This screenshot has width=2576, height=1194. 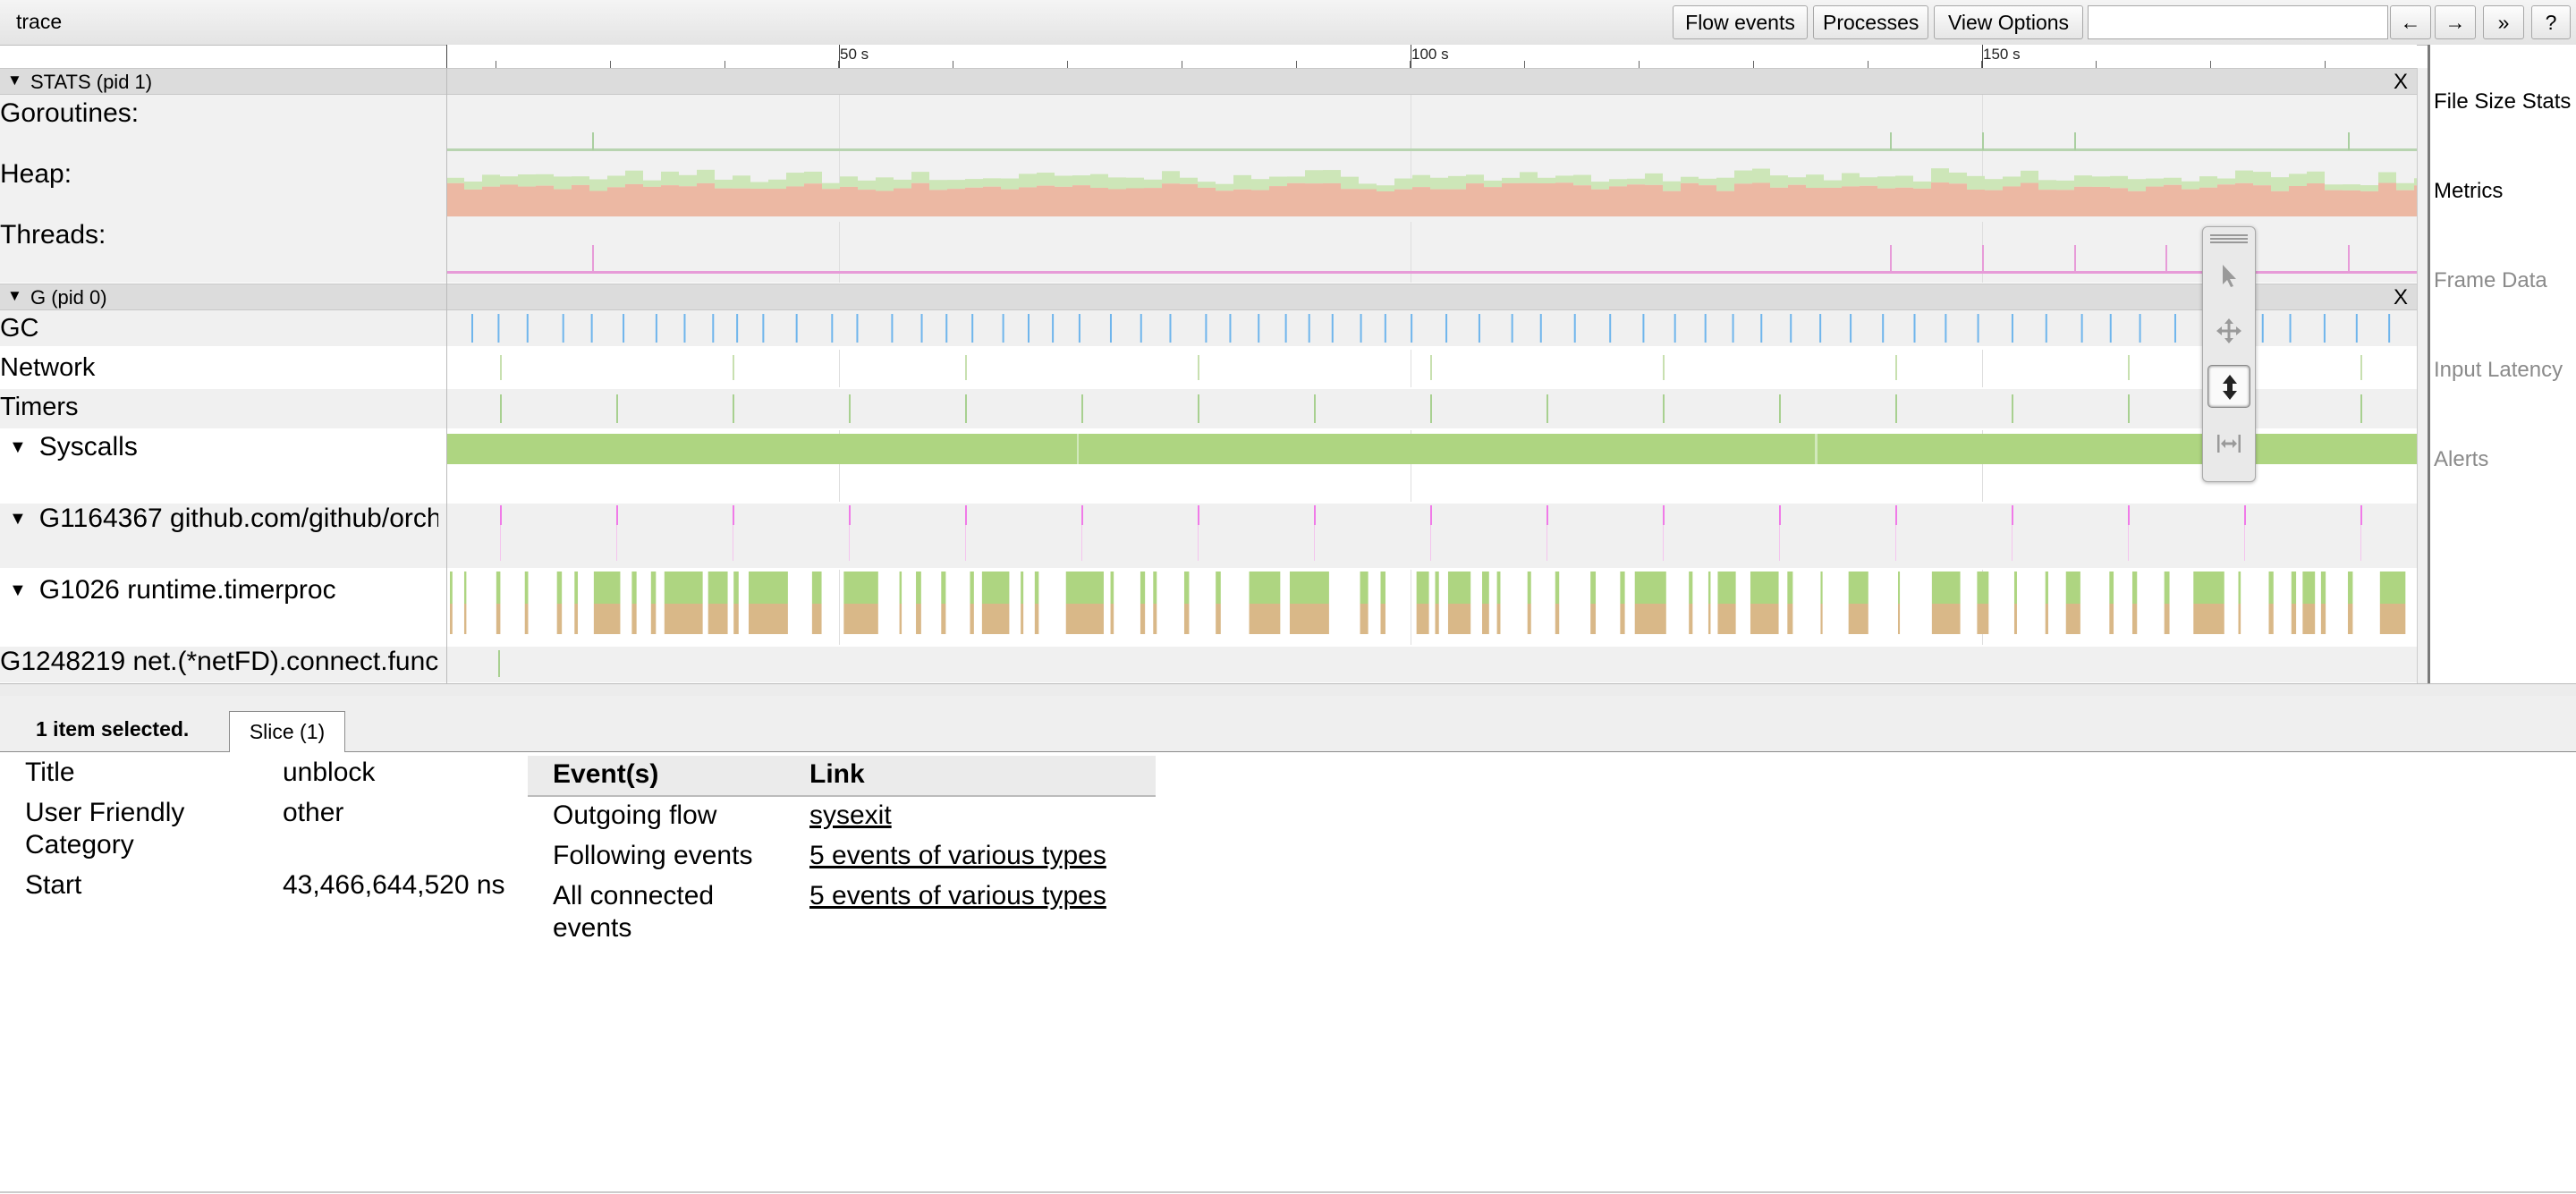 I want to click on following-events-link: 5 events of various types, so click(x=957, y=856).